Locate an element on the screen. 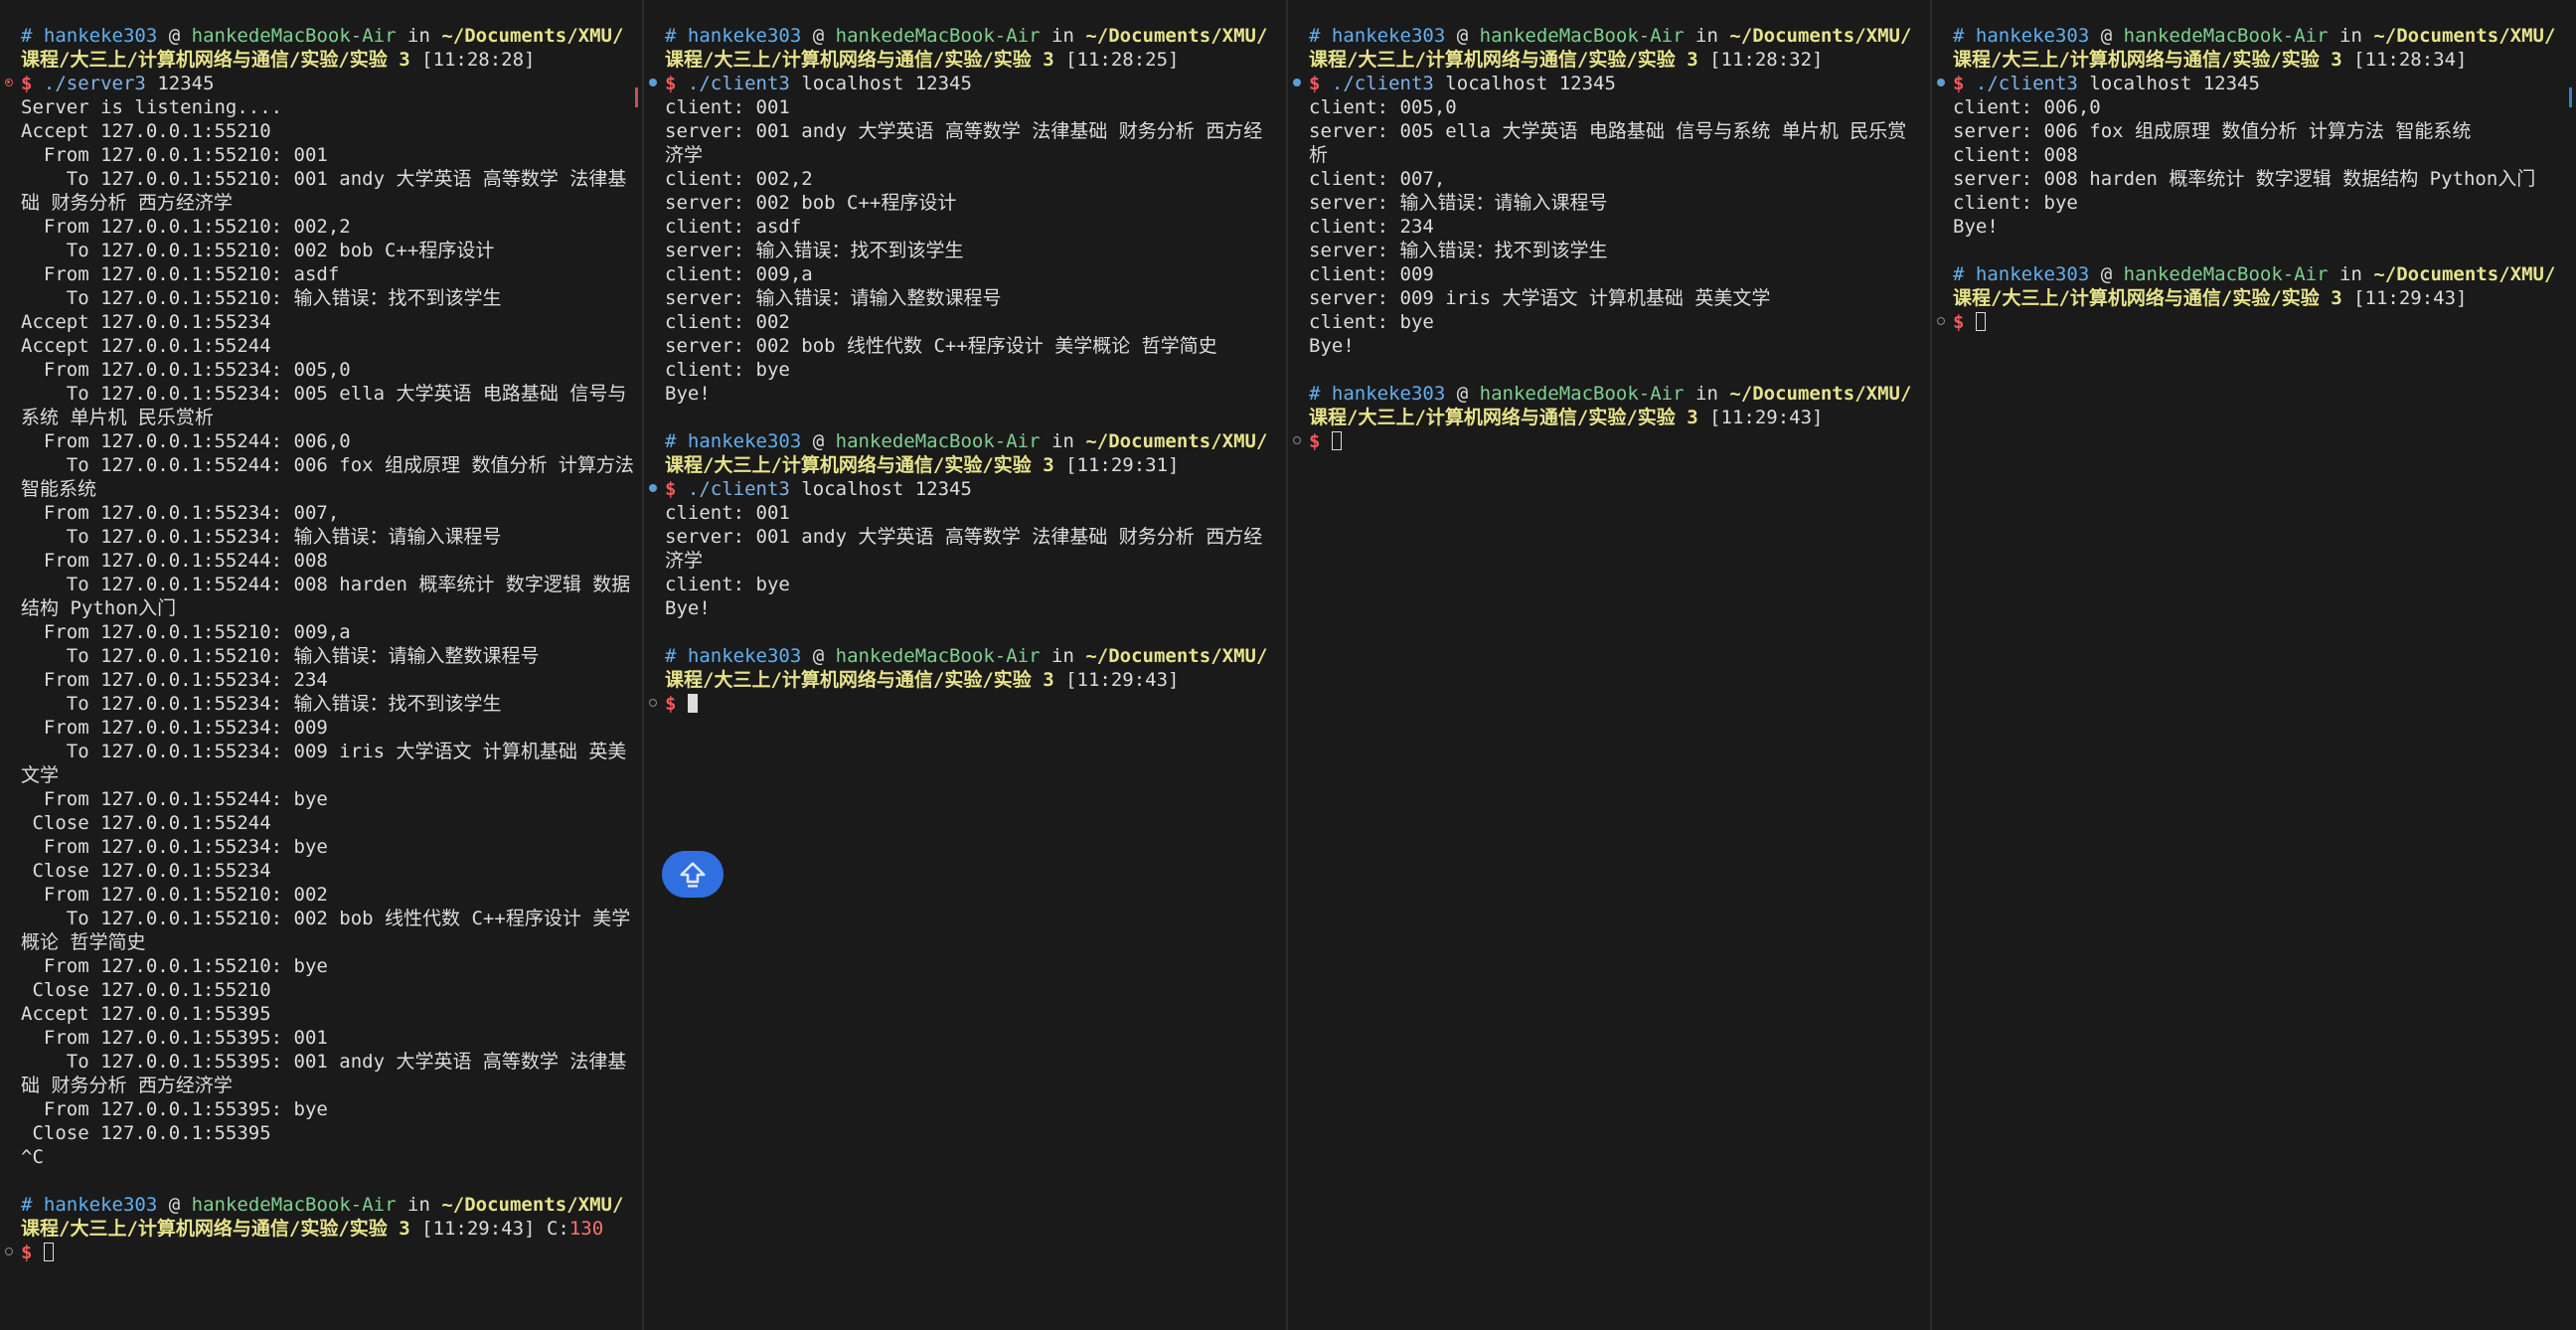 The image size is (2576, 1330). output-line: From 127.0.0.1:55210: 002 is located at coordinates (174, 895).